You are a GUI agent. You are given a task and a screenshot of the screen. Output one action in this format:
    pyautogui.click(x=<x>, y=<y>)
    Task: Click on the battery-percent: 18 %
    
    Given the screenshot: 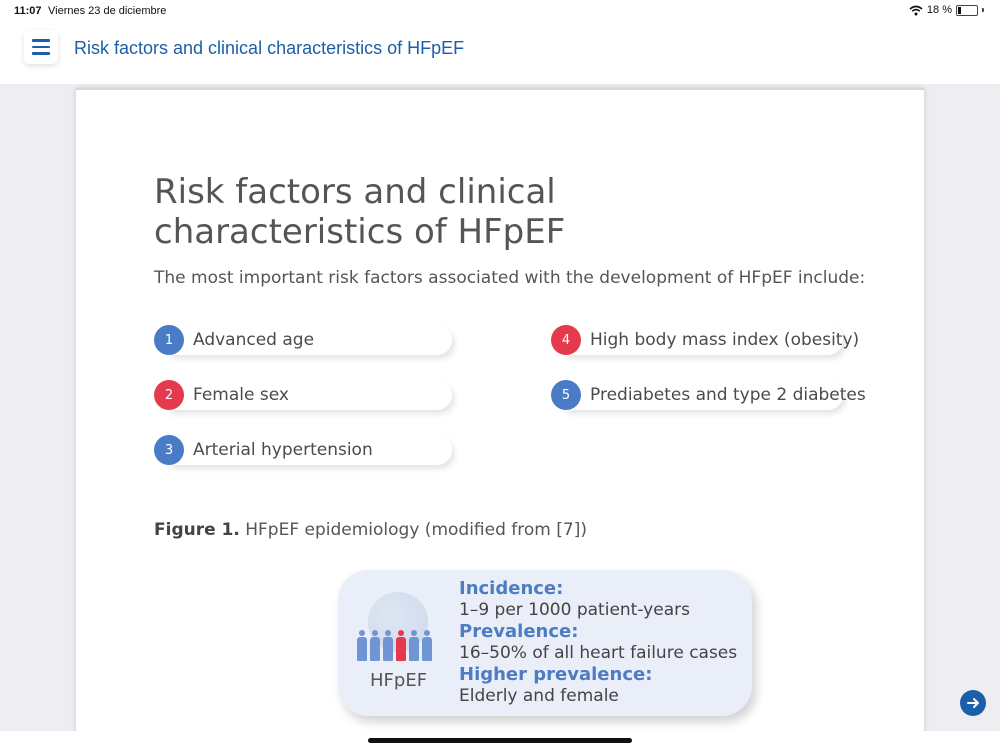 What is the action you would take?
    pyautogui.click(x=939, y=10)
    